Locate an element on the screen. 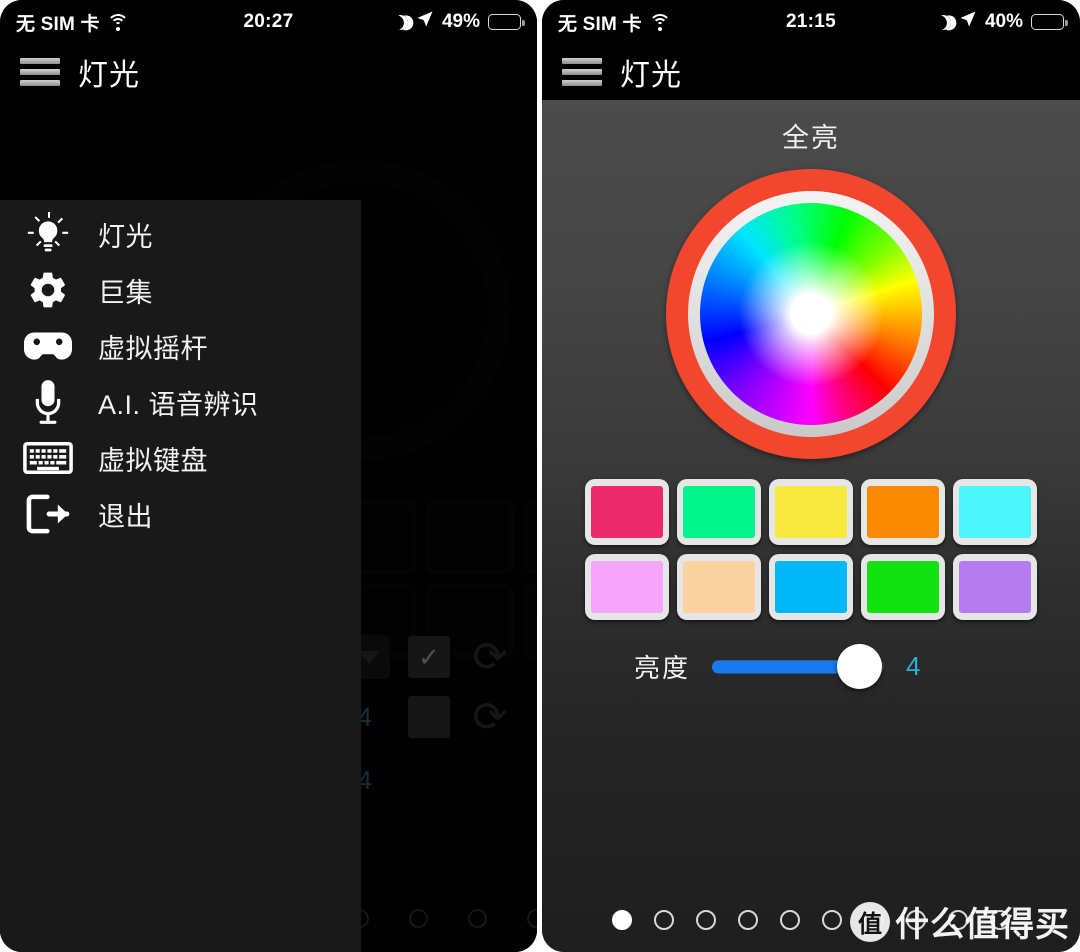  drawer-item-label: 虚拟摇杆 is located at coordinates (153, 348).